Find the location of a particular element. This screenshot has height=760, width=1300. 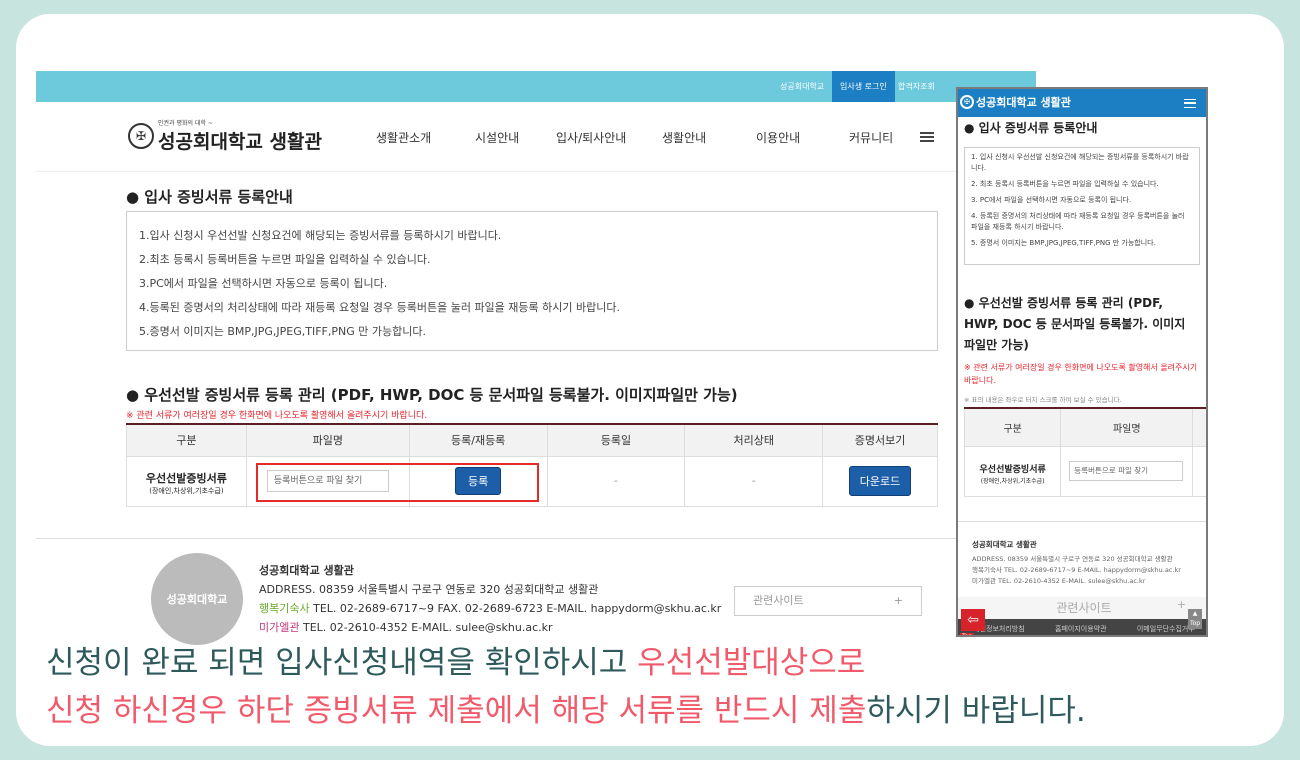

caption-highlight: 우선선발대상으로 is located at coordinates (751, 663).